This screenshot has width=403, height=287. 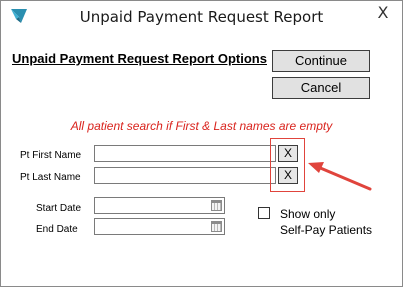 What do you see at coordinates (326, 222) in the screenshot?
I see `self-pay-label: Show only Self-Pay Patients` at bounding box center [326, 222].